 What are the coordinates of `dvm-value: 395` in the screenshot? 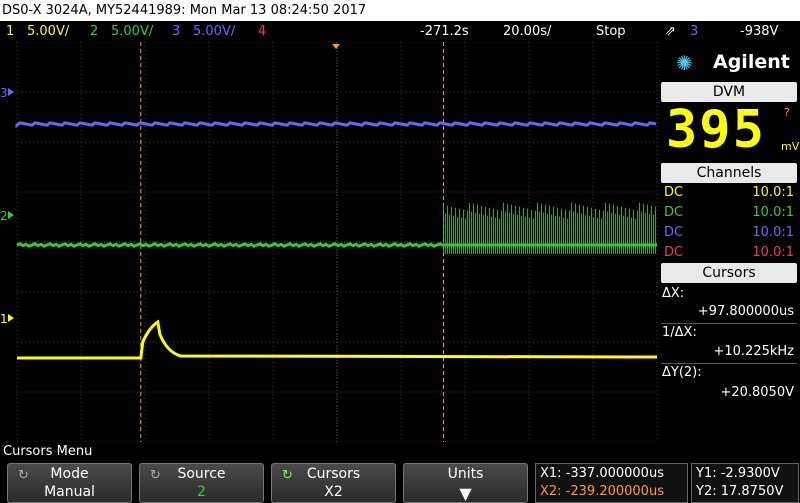 It's located at (716, 130).